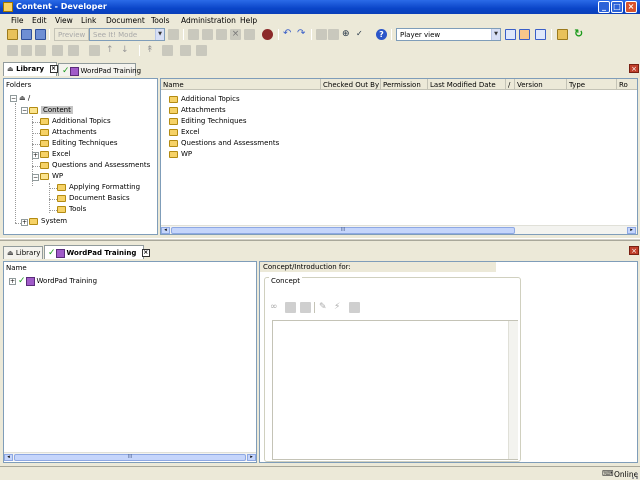 Image resolution: width=640 pixels, height=480 pixels. Describe the element at coordinates (13, 98) in the screenshot. I see `collapse-root-icon: −` at that location.